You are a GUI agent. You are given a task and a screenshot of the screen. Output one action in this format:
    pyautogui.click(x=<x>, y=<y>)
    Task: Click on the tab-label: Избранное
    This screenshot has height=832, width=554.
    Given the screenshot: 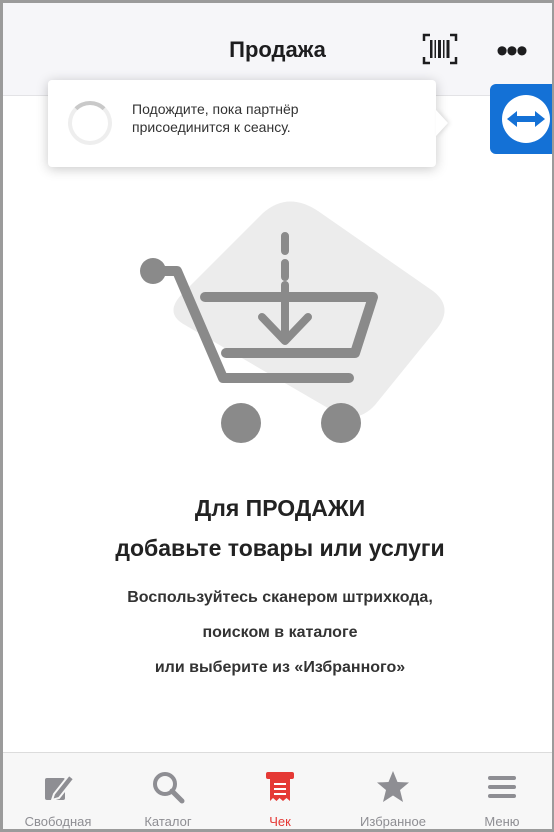 What is the action you would take?
    pyautogui.click(x=393, y=821)
    